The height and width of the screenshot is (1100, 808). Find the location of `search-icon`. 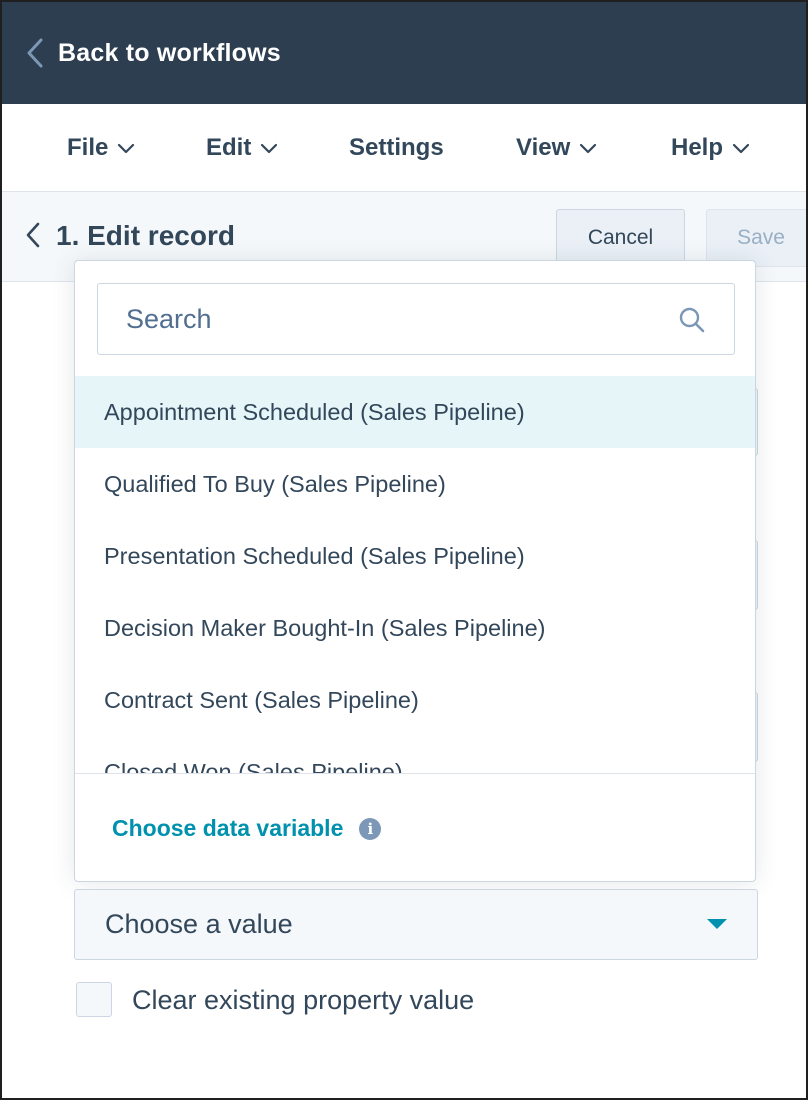

search-icon is located at coordinates (692, 320).